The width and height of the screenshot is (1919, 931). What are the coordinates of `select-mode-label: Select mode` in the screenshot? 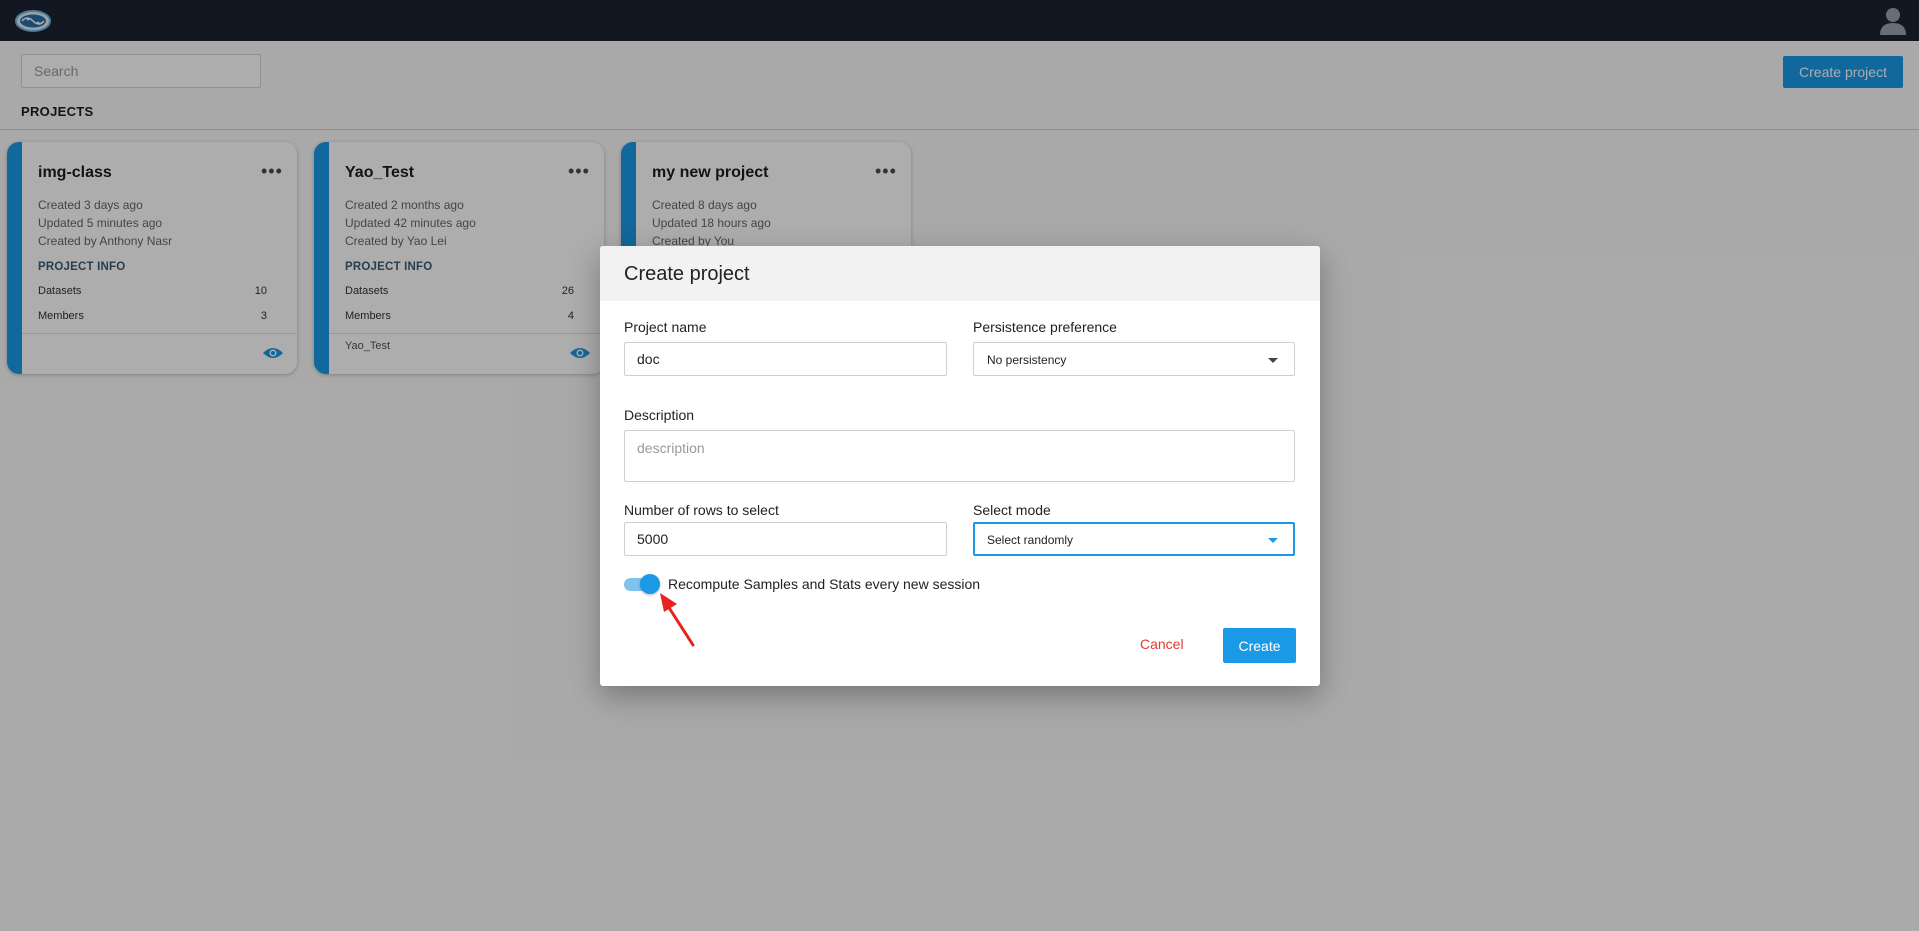 It's located at (1012, 510).